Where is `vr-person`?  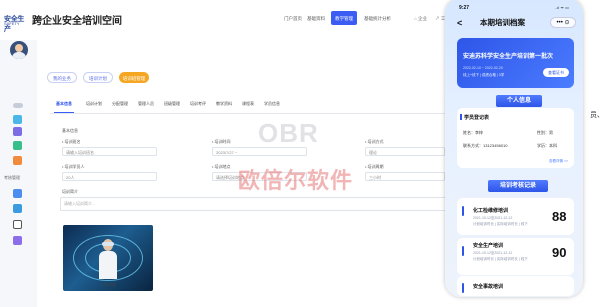
vr-person is located at coordinates (108, 259).